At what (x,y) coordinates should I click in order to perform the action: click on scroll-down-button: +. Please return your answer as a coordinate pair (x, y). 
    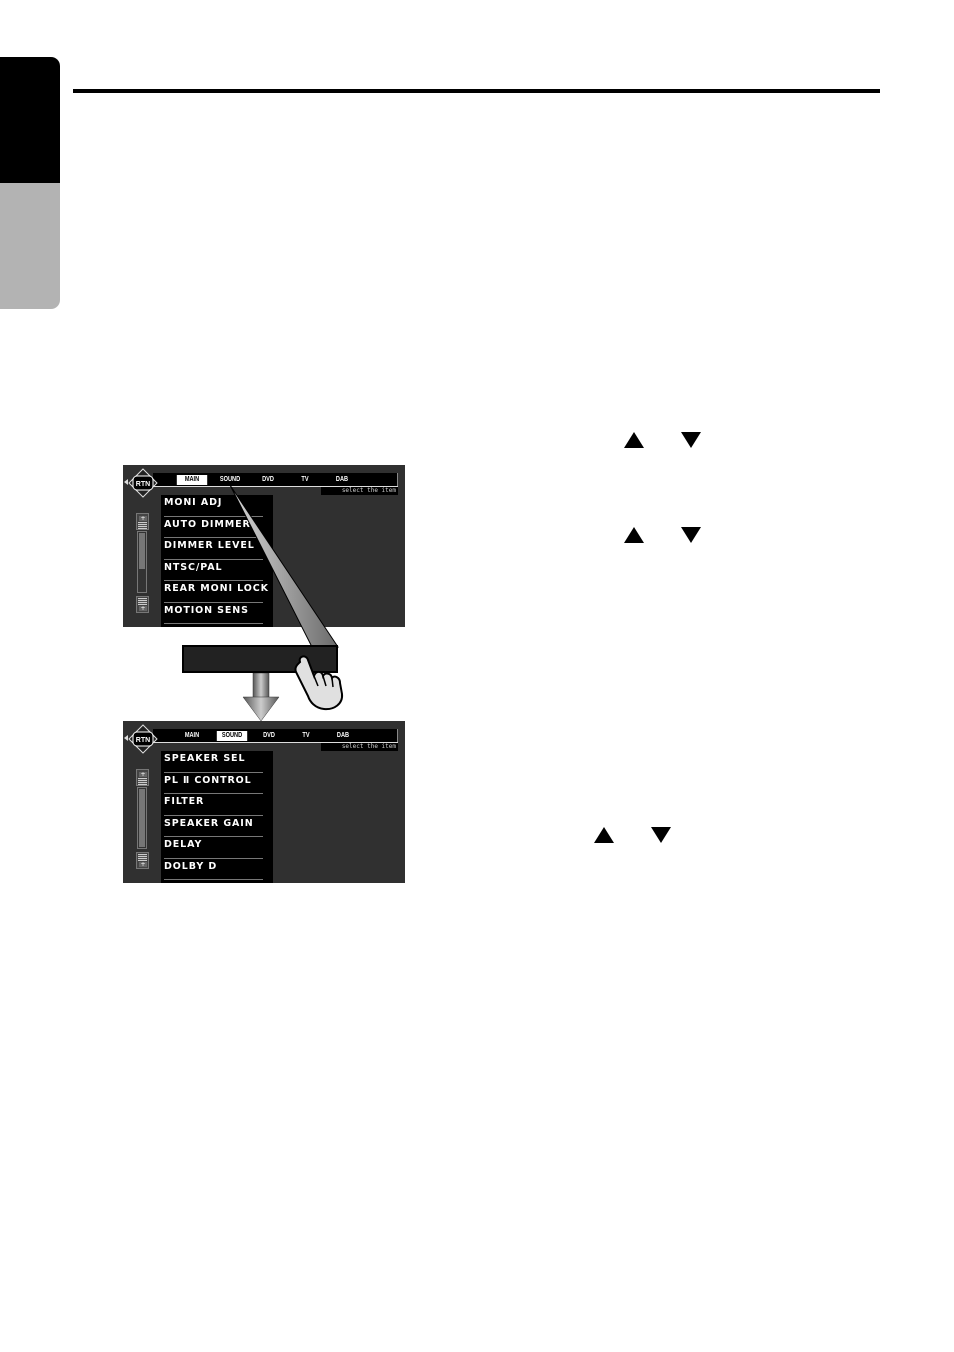
    Looking at the image, I should click on (142, 860).